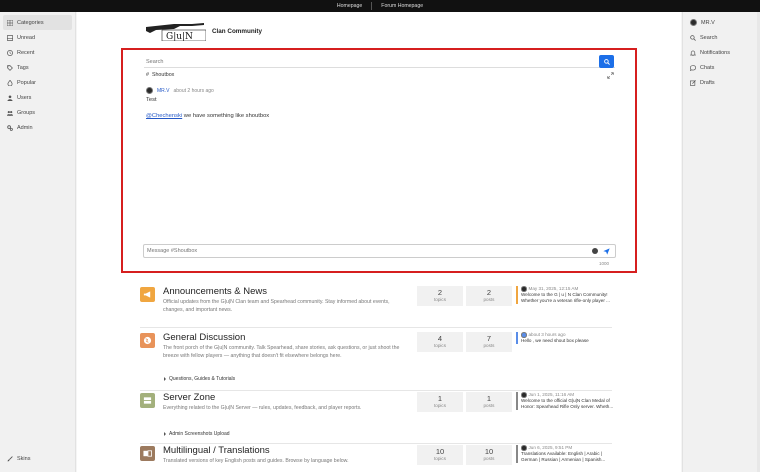 The width and height of the screenshot is (760, 472). What do you see at coordinates (606, 251) in the screenshot?
I see `send-icon` at bounding box center [606, 251].